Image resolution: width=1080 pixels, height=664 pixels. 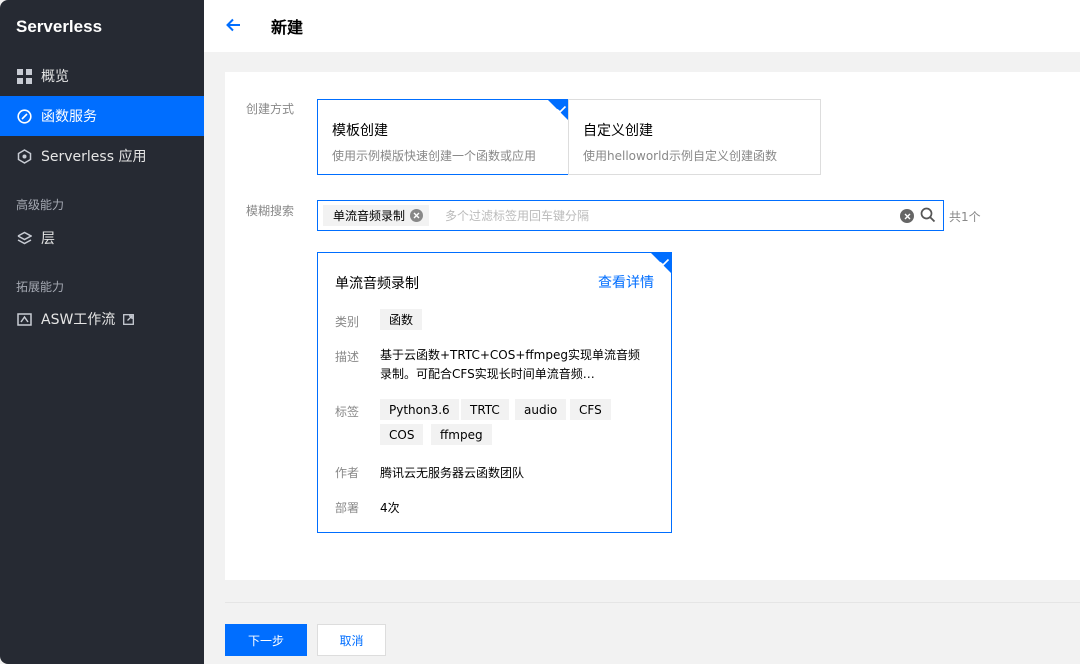 What do you see at coordinates (24, 319) in the screenshot?
I see `workflow-icon` at bounding box center [24, 319].